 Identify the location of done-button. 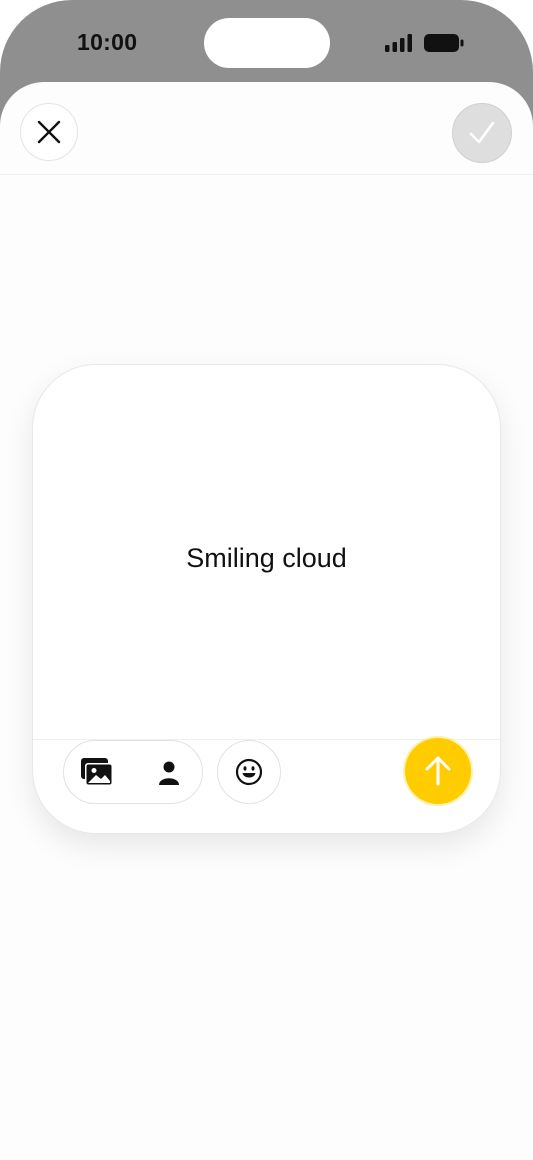
(482, 133).